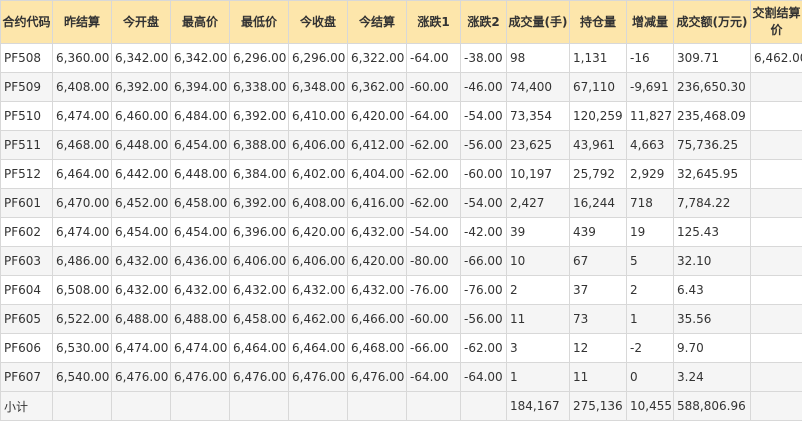 The width and height of the screenshot is (802, 447). What do you see at coordinates (538, 406) in the screenshot?
I see `subtotal-cell: 184,167` at bounding box center [538, 406].